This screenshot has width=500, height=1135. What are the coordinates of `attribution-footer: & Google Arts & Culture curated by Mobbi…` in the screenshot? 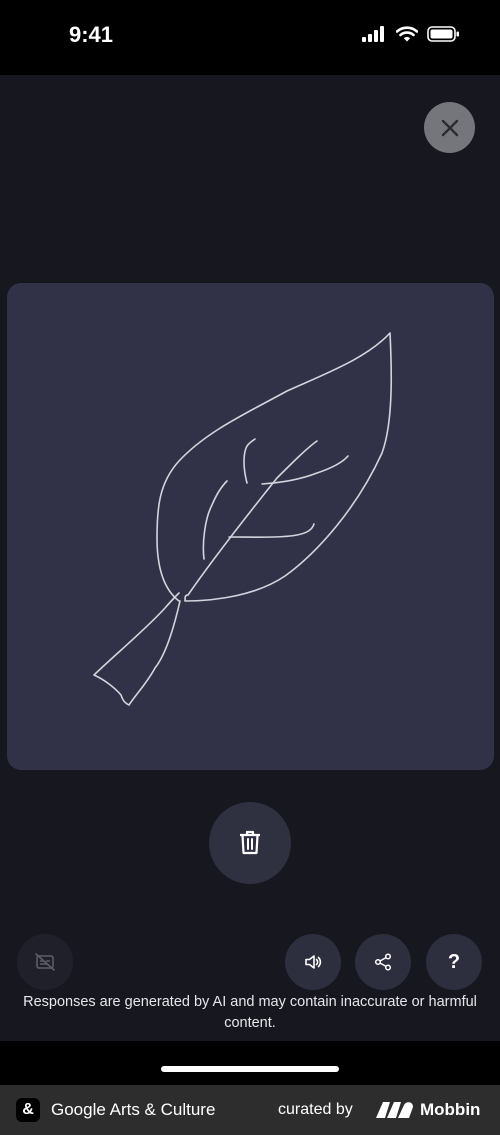 It's located at (250, 1110).